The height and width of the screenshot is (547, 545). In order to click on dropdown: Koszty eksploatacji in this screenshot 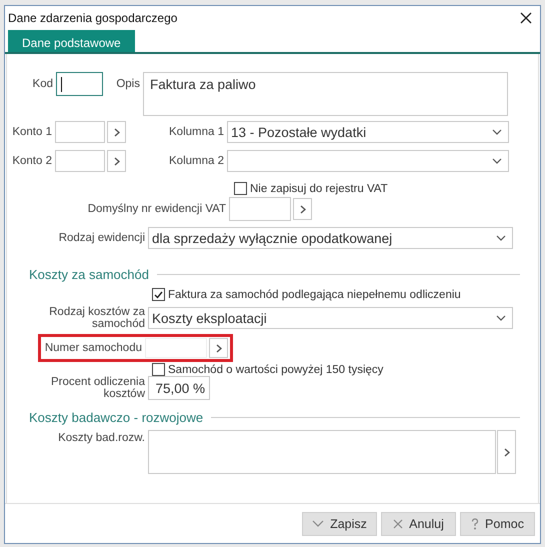, I will do `click(330, 318)`.